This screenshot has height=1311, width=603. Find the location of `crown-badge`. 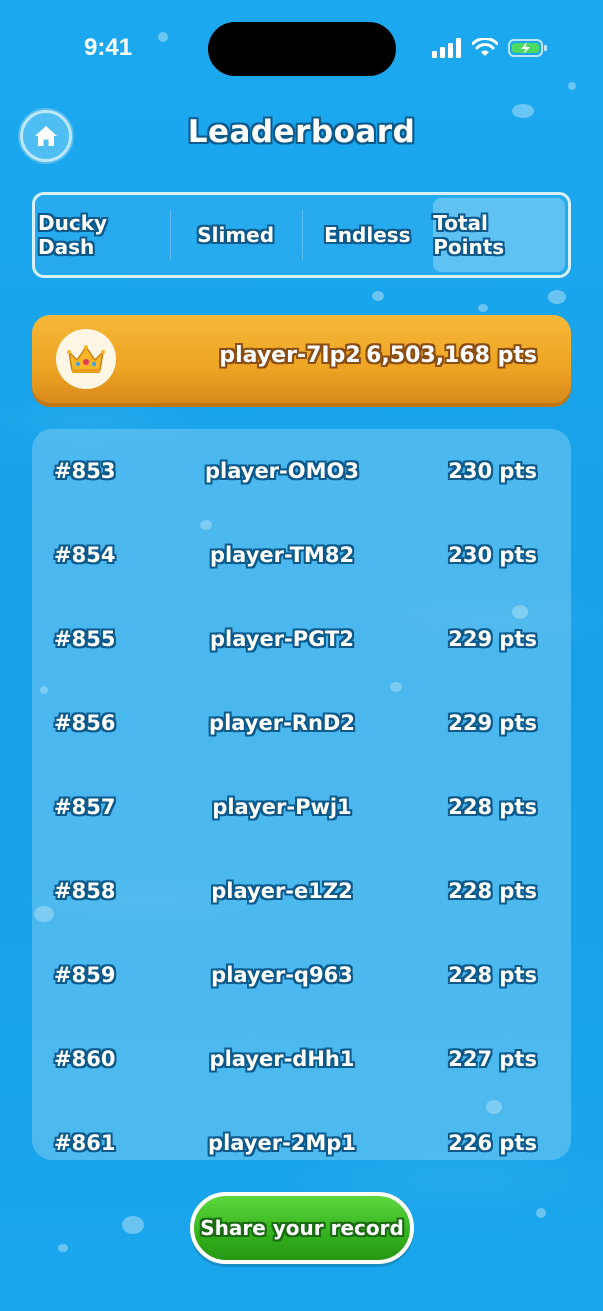

crown-badge is located at coordinates (86, 359).